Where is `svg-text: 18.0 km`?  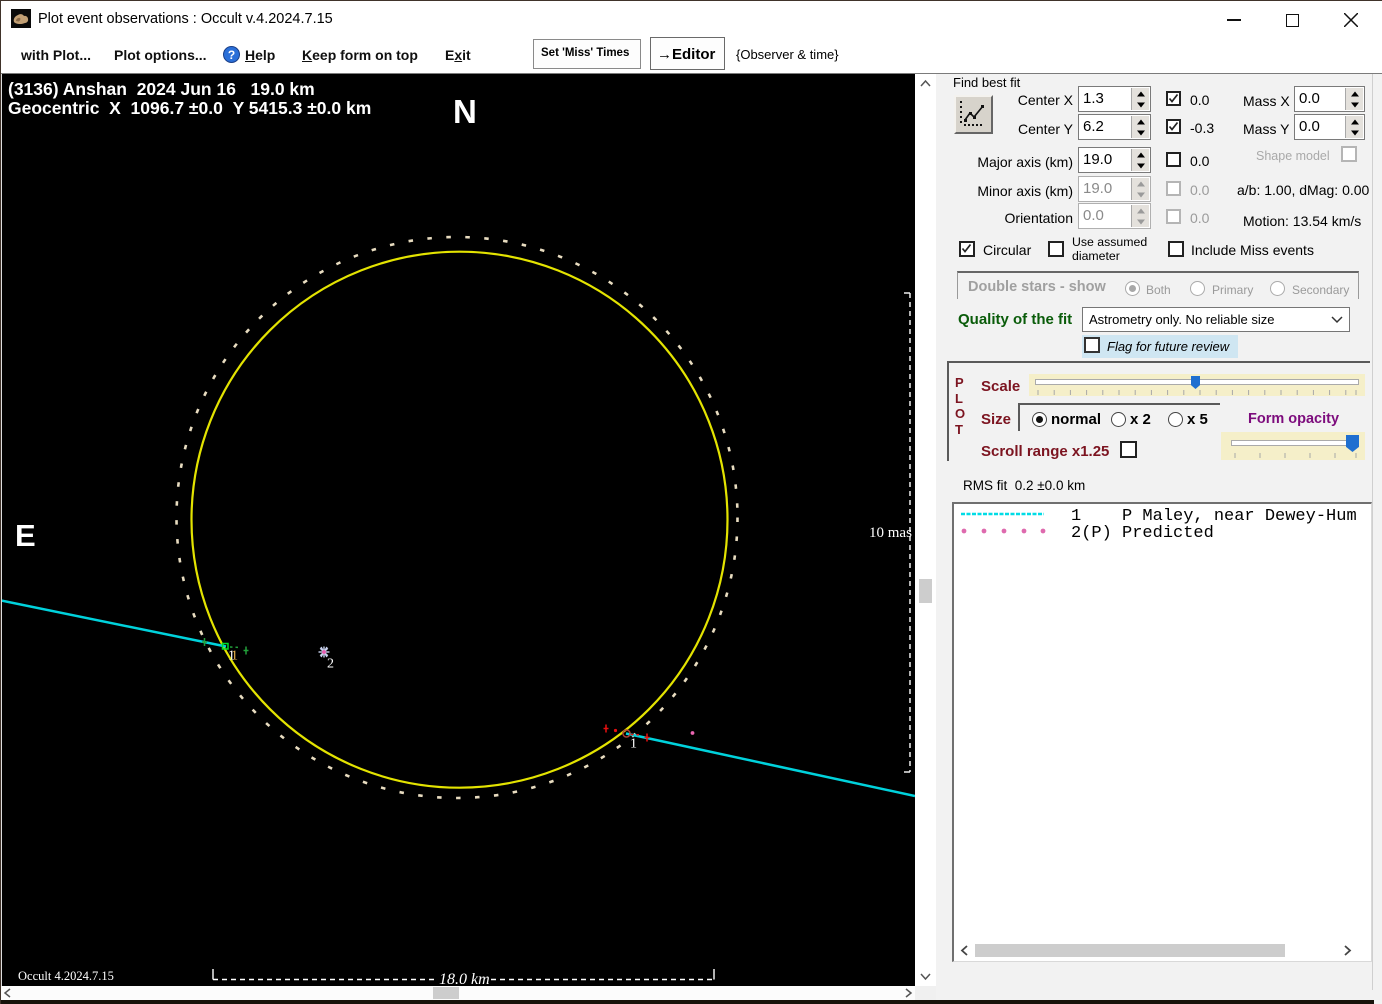 svg-text: 18.0 km is located at coordinates (464, 978).